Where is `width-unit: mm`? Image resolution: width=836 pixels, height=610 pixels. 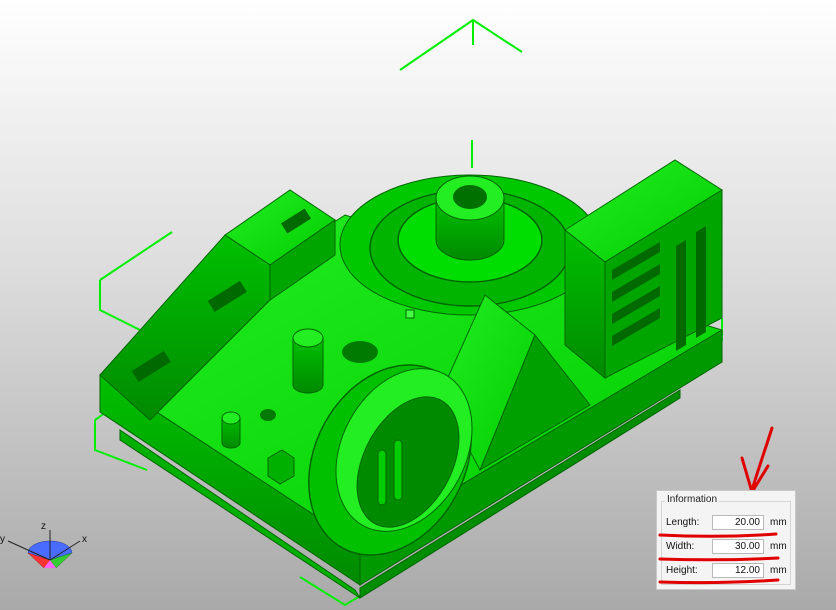 width-unit: mm is located at coordinates (778, 546).